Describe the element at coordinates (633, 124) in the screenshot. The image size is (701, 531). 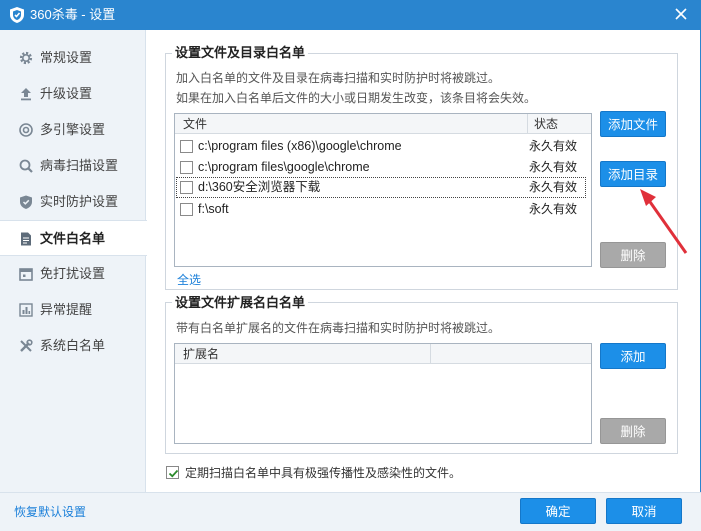
I see `add-file-button: 添加文件` at that location.